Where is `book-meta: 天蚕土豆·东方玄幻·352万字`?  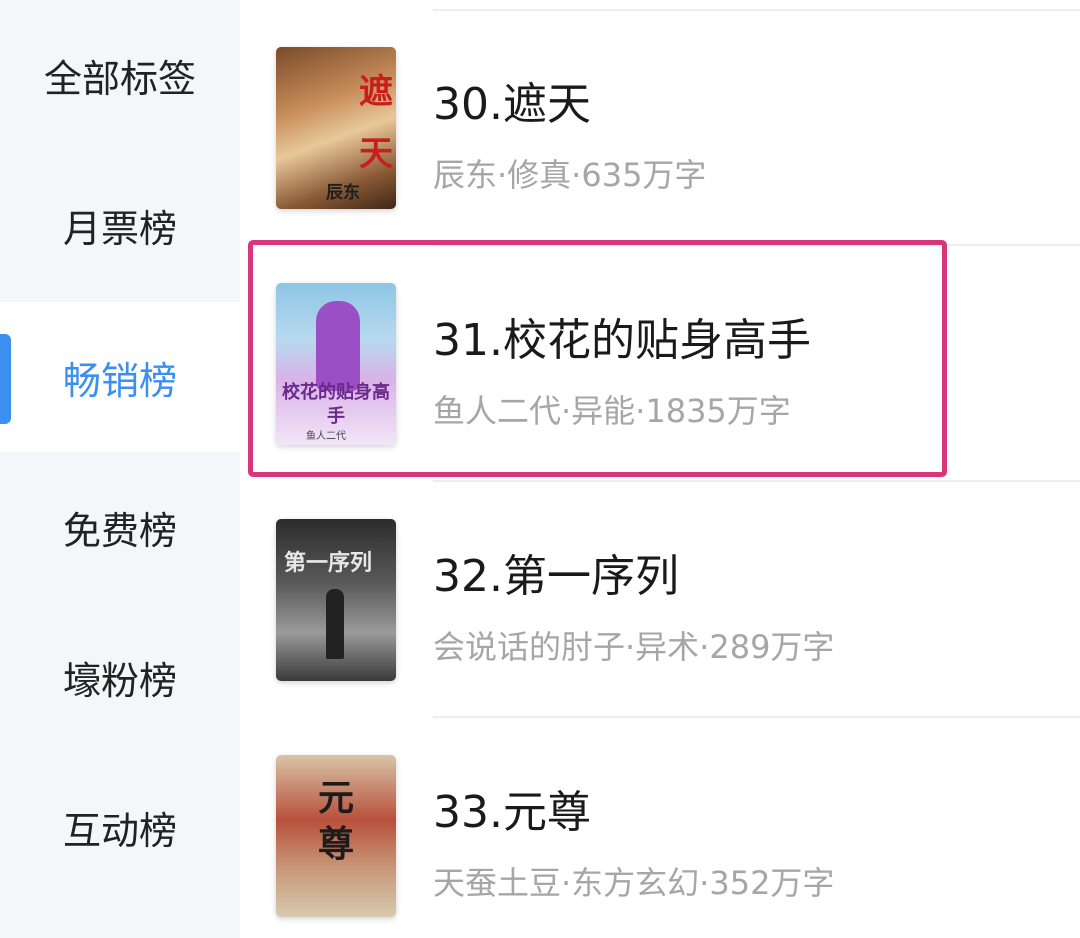
book-meta: 天蚕土豆·东方玄幻·352万字 is located at coordinates (634, 883).